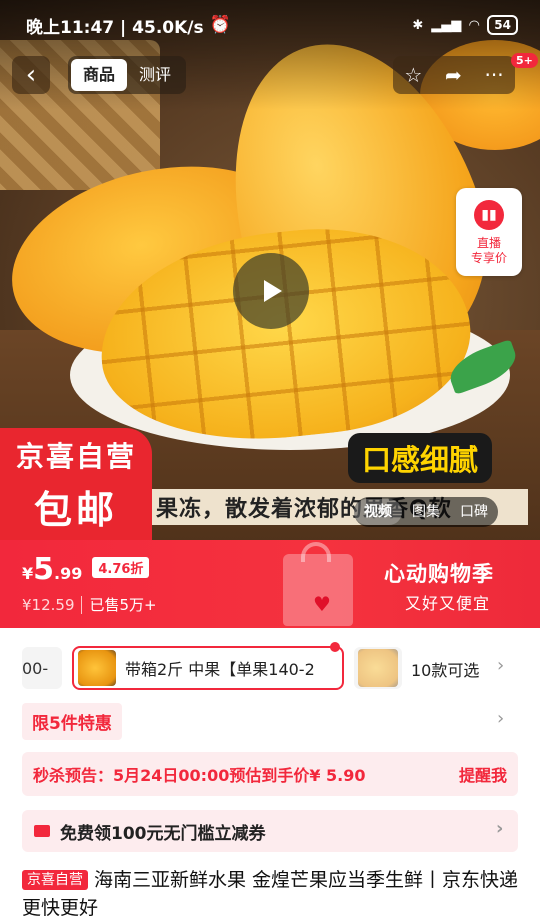 The image size is (540, 919). I want to click on flash-sale-text: 秒杀预告：5月24日00:00预估到手价¥ 5.90, so click(199, 775).